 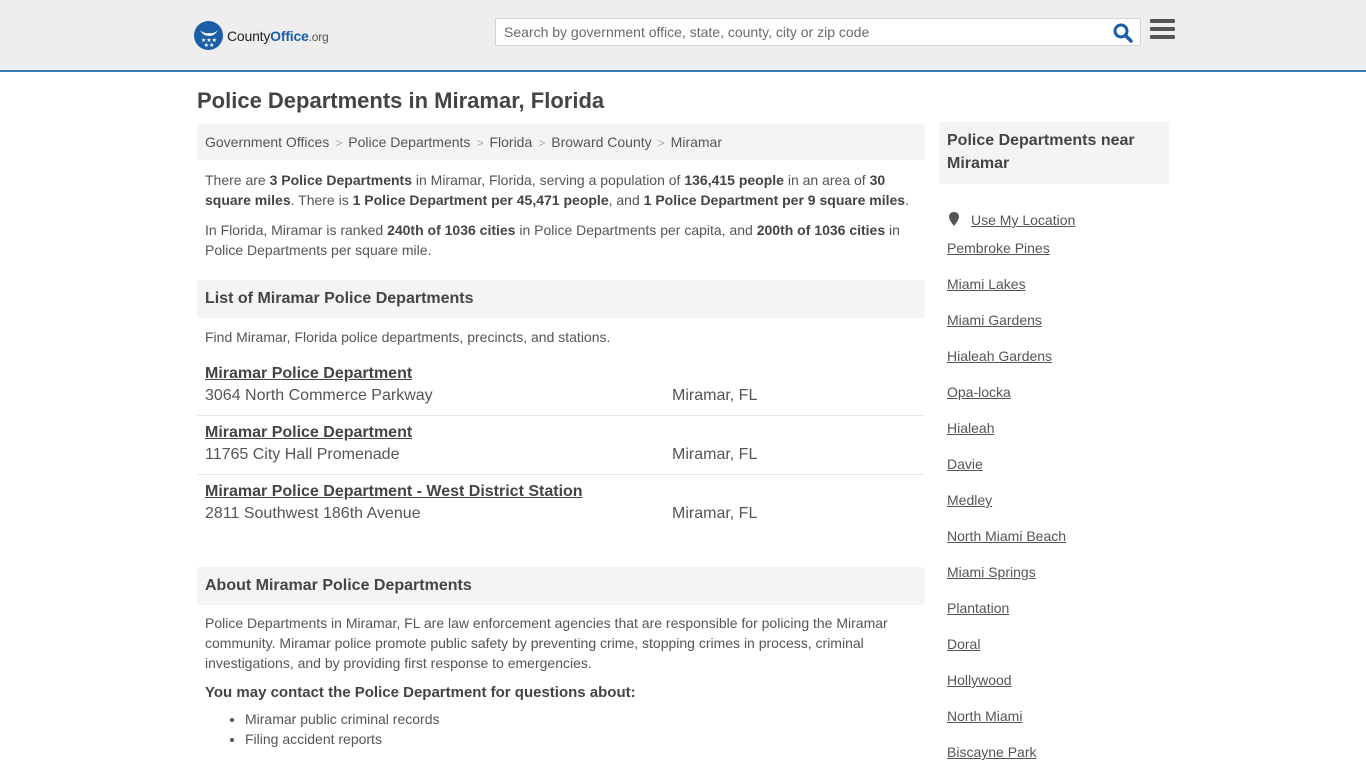 What do you see at coordinates (510, 142) in the screenshot?
I see `breadcrumb-florida: Florida` at bounding box center [510, 142].